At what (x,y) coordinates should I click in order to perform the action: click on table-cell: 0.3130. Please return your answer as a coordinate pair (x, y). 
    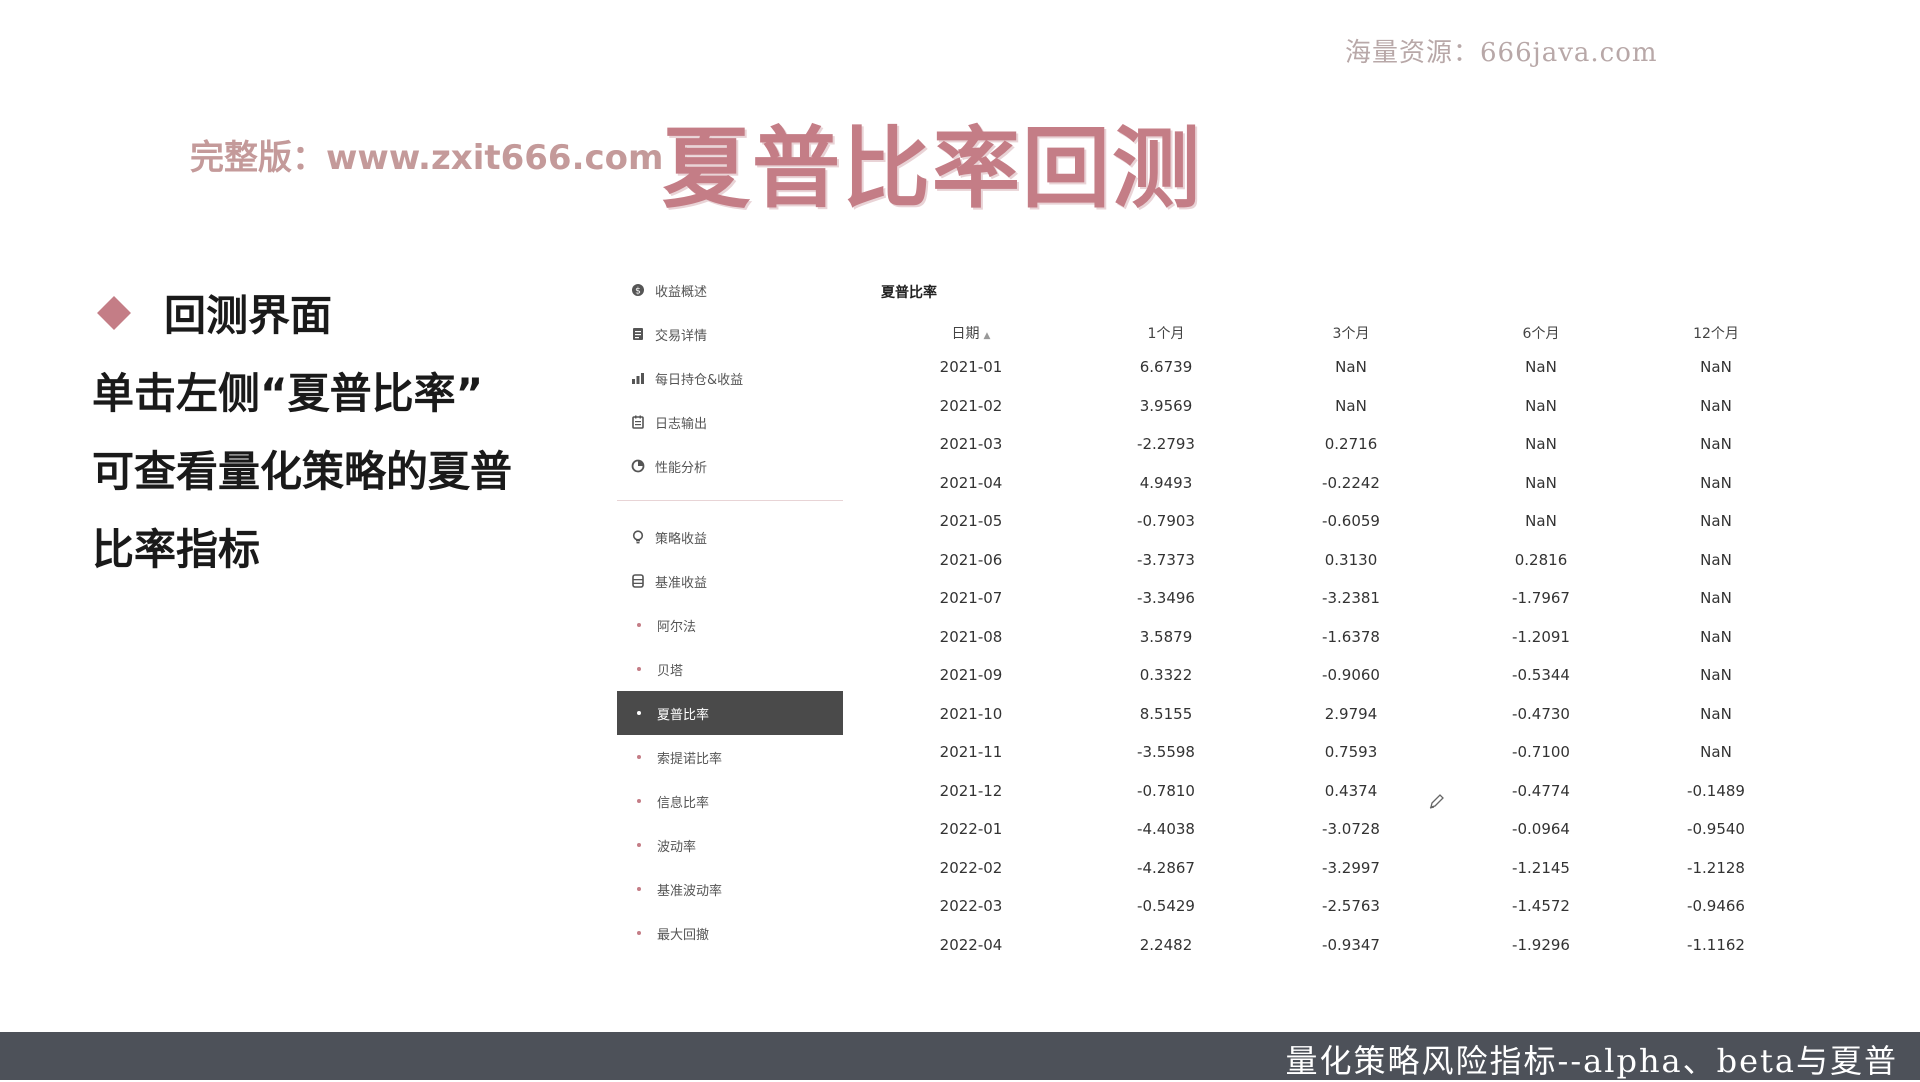
    Looking at the image, I should click on (1351, 559).